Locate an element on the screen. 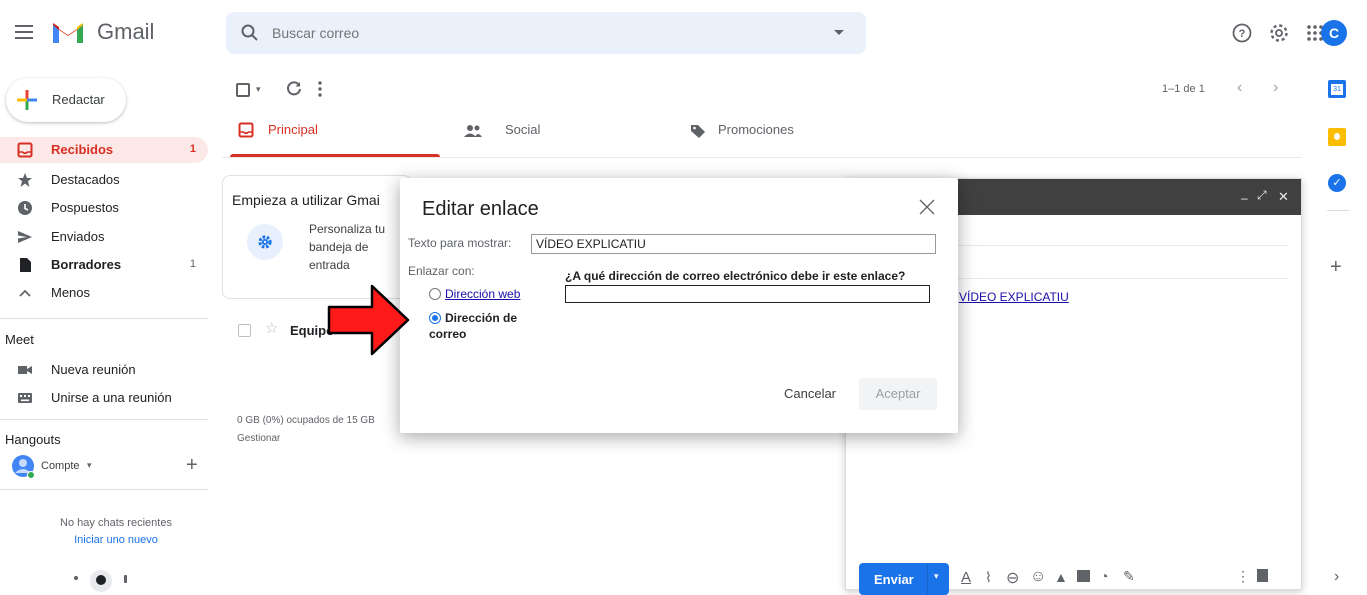 This screenshot has width=1367, height=595. gmail-logo-icon is located at coordinates (68, 32).